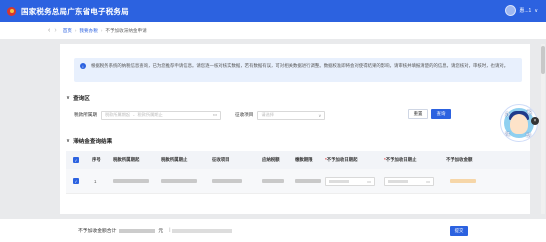 Image resolution: width=546 pixels, height=242 pixels. What do you see at coordinates (126, 30) in the screenshot?
I see `breadcrumb-current: 不予加收滞纳金申请` at bounding box center [126, 30].